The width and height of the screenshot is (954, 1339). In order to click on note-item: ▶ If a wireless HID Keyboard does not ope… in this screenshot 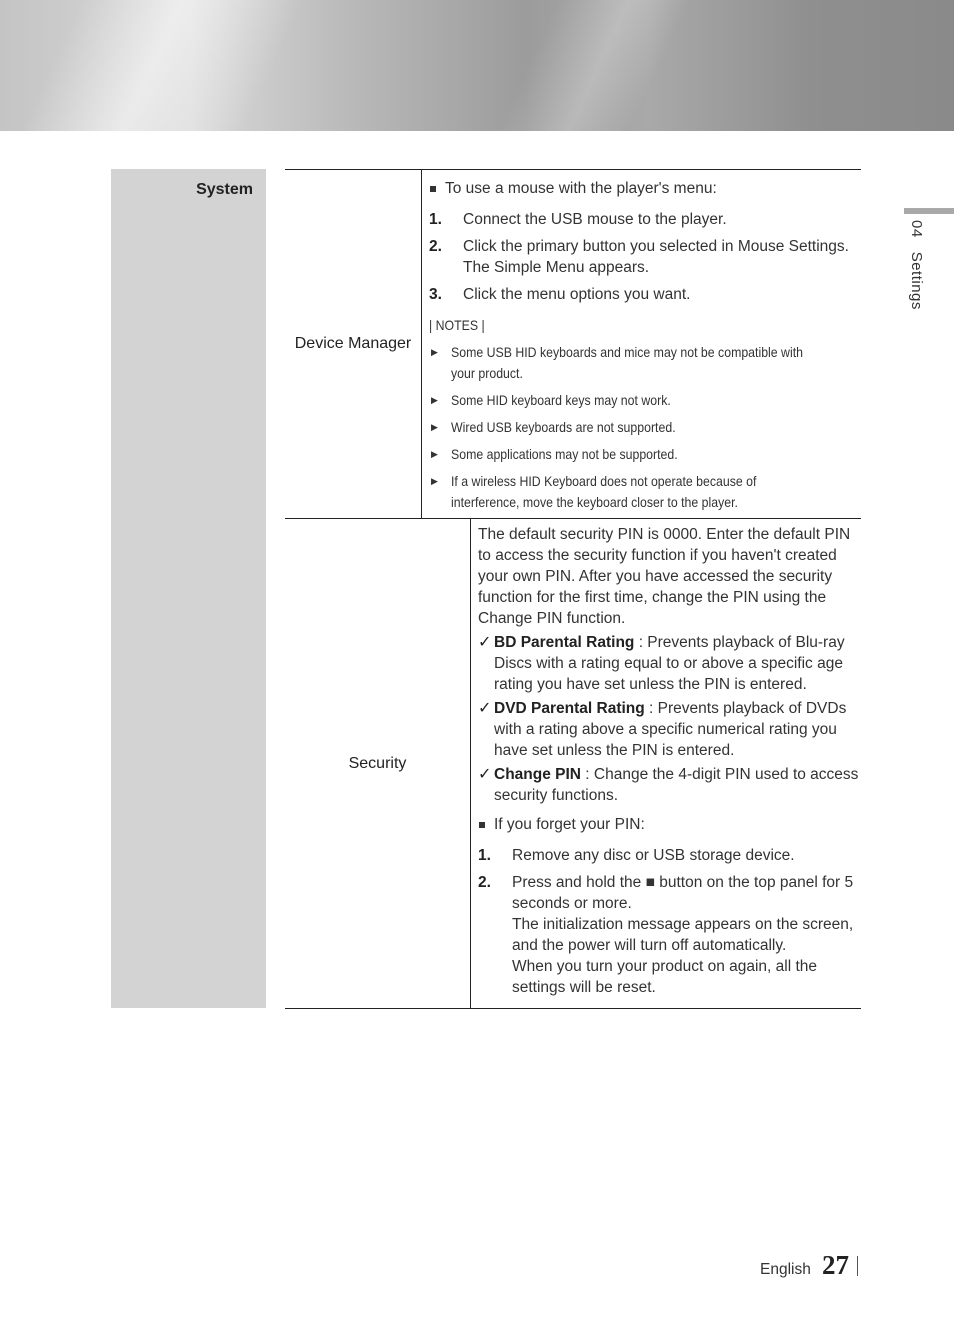, I will do `click(645, 492)`.